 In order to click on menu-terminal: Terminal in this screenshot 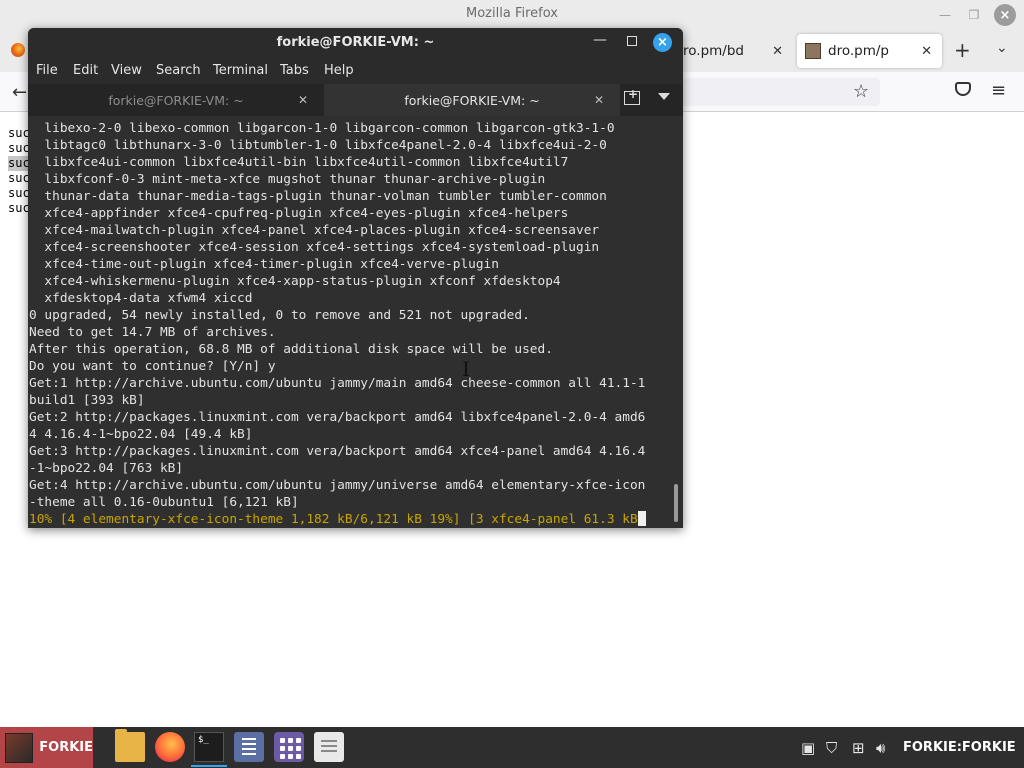, I will do `click(240, 70)`.